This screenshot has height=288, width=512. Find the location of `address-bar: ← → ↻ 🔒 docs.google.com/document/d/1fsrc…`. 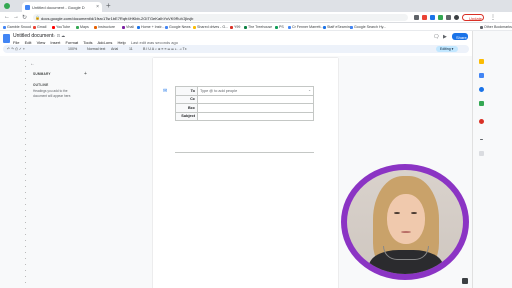

address-bar: ← → ↻ 🔒 docs.google.com/document/d/1fsrc… is located at coordinates (256, 17).